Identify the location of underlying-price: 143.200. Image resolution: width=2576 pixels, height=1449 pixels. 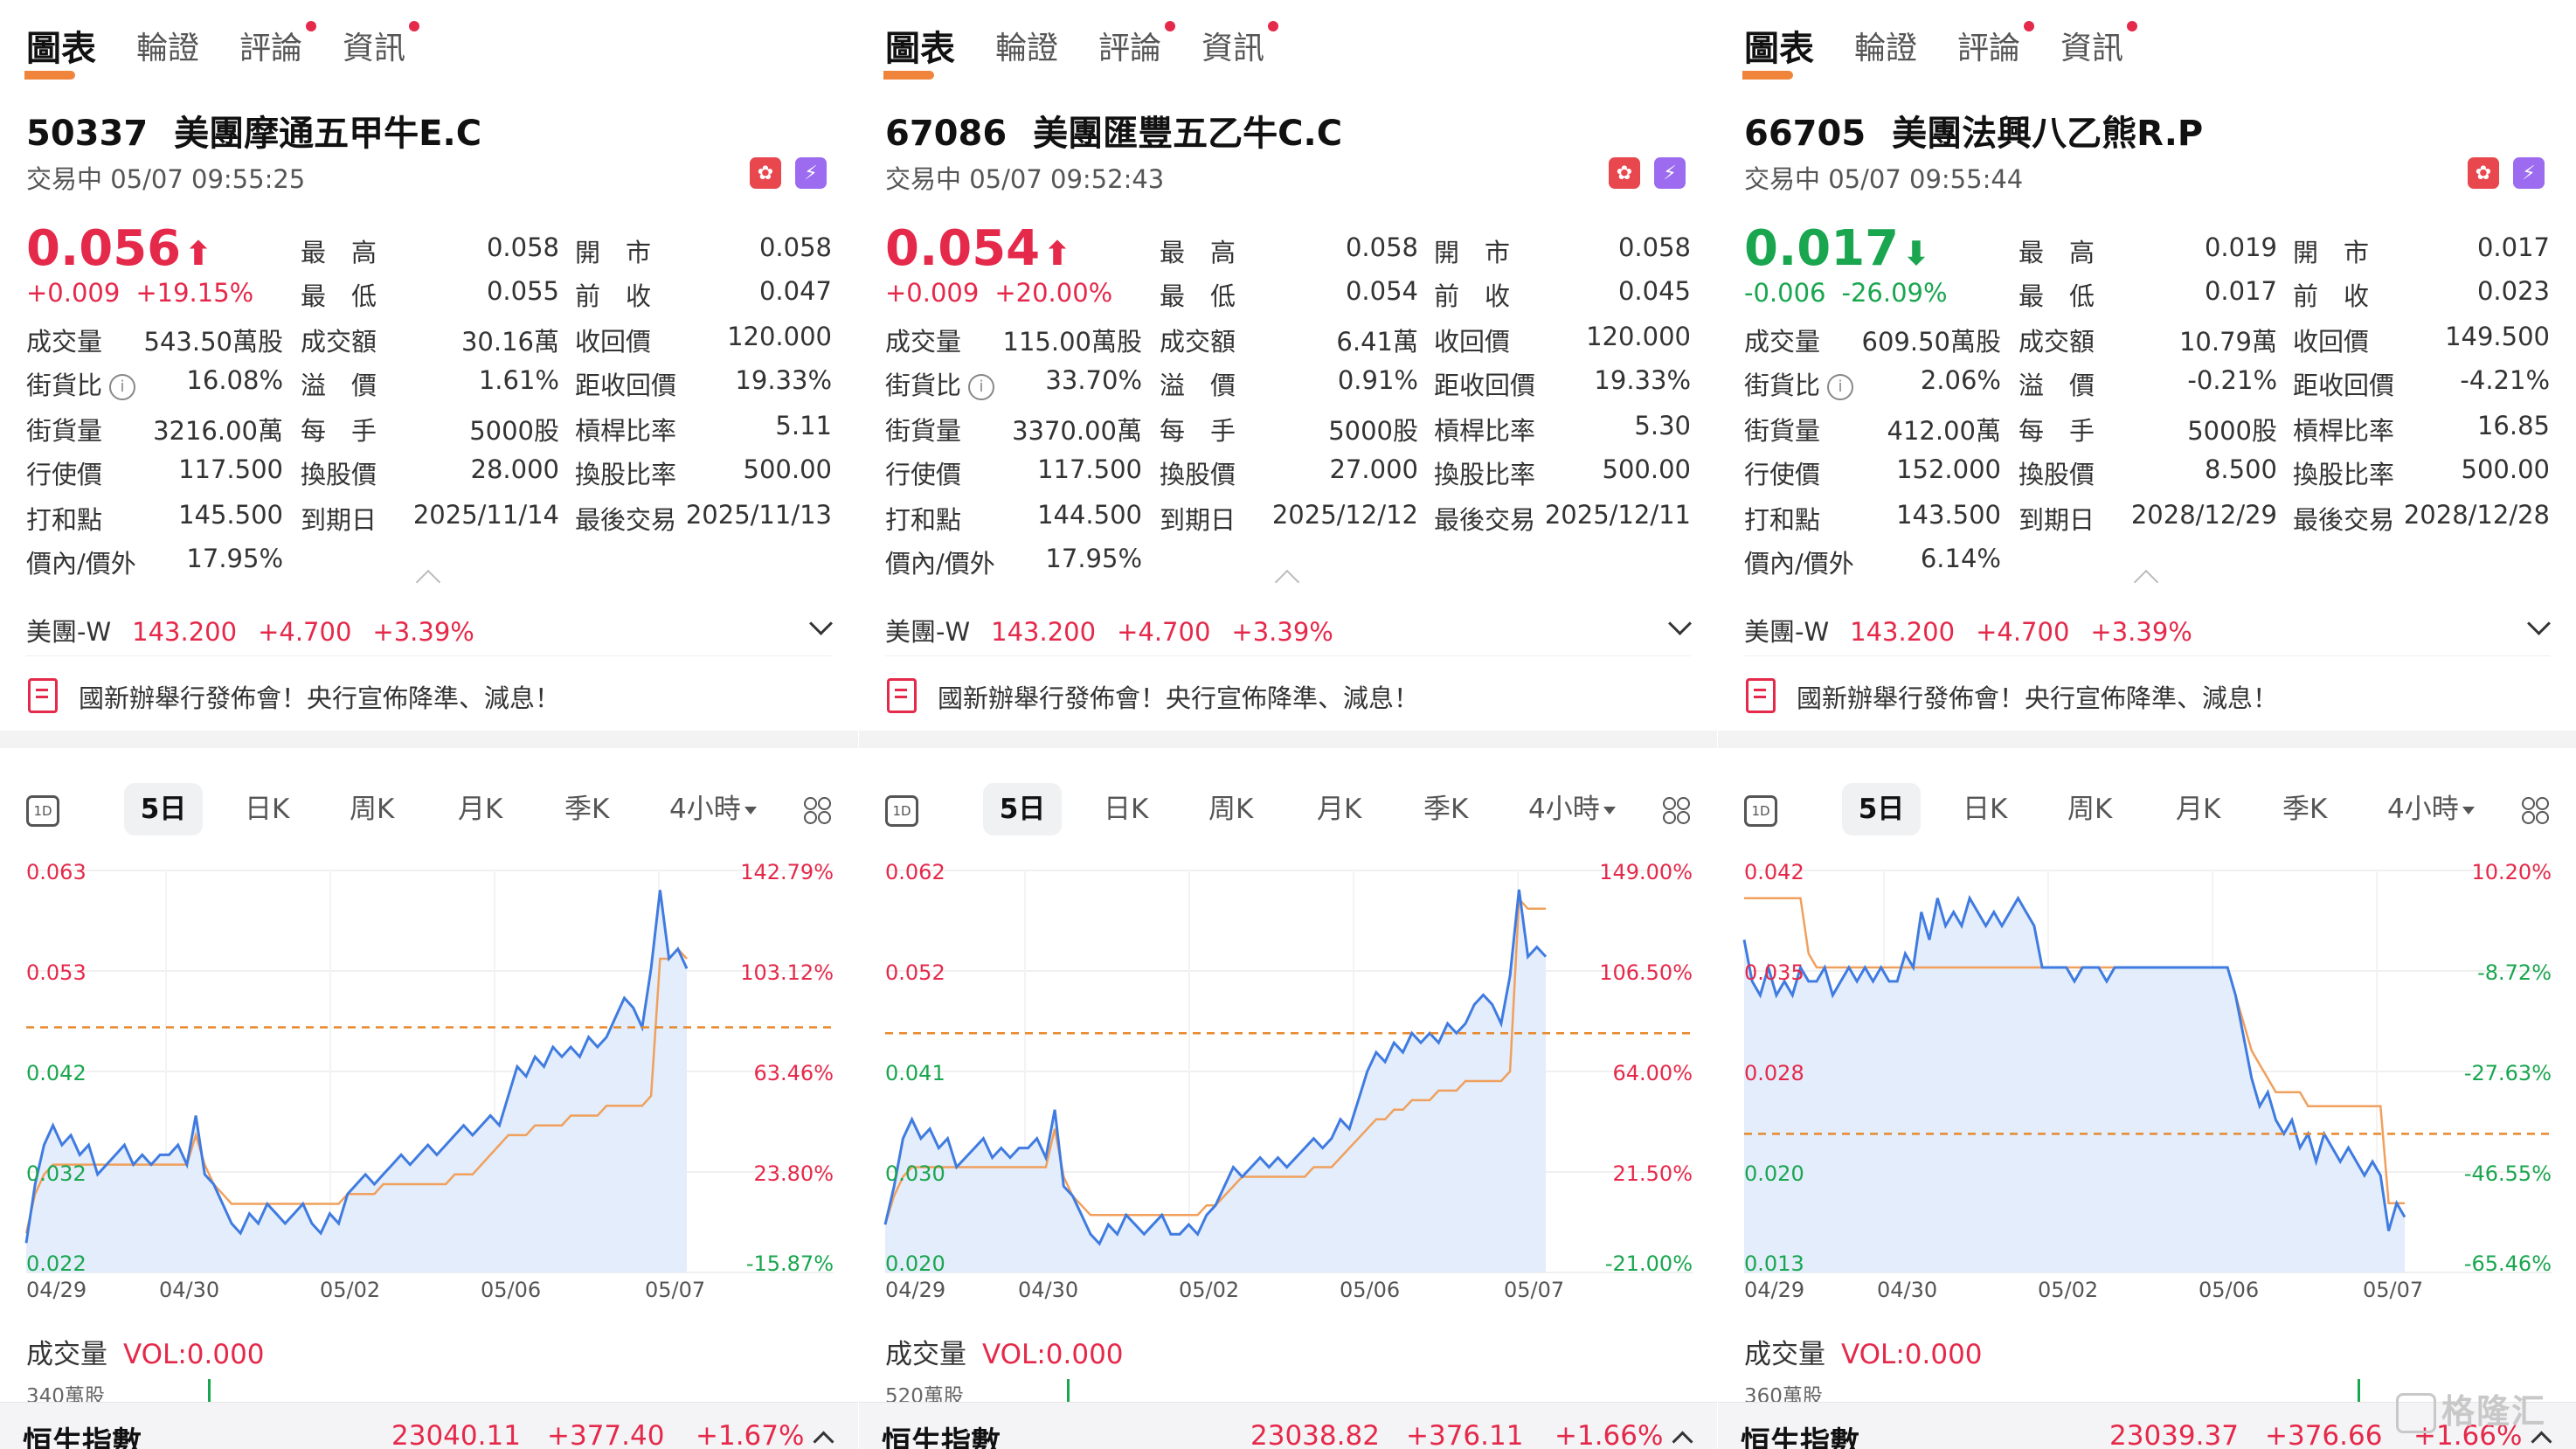
(185, 632).